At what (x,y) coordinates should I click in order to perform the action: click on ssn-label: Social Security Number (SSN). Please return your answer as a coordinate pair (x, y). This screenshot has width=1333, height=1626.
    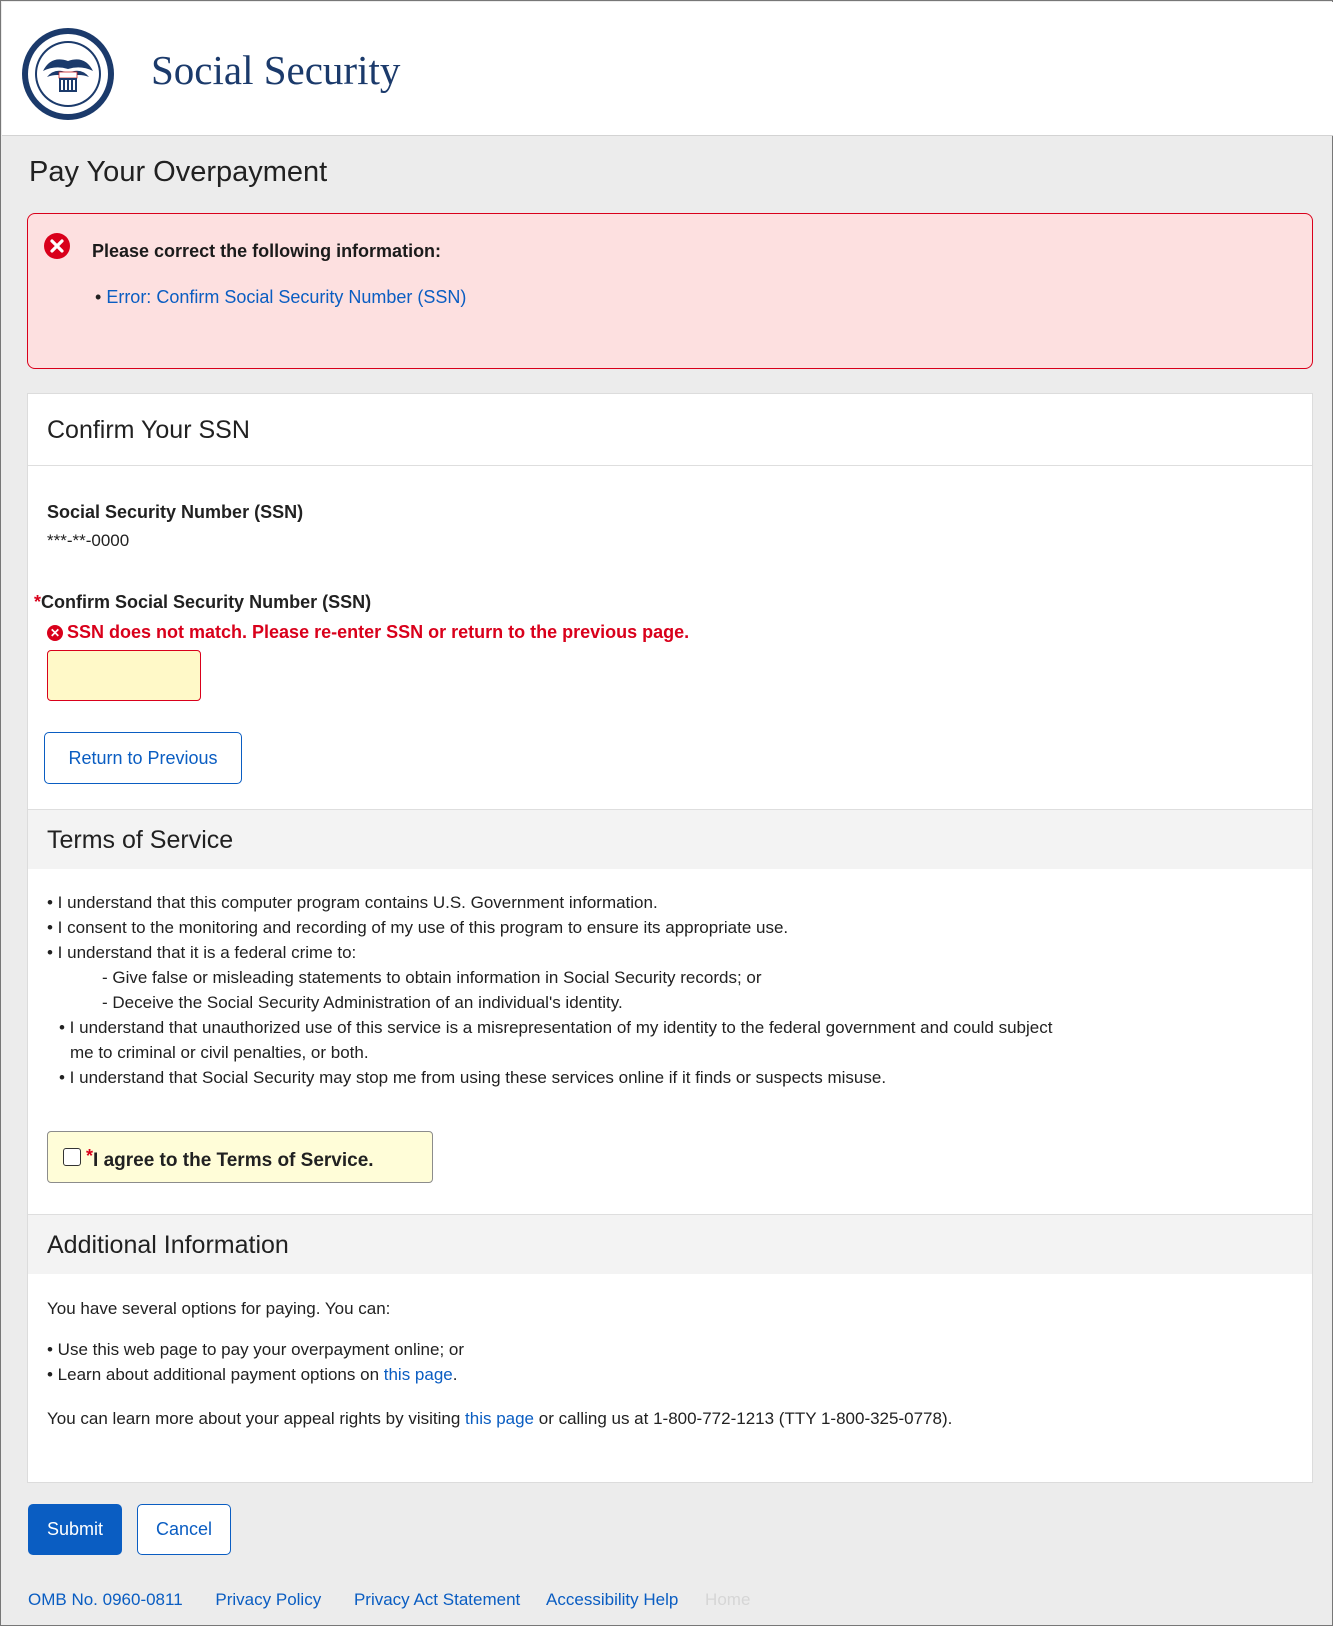
    Looking at the image, I should click on (175, 512).